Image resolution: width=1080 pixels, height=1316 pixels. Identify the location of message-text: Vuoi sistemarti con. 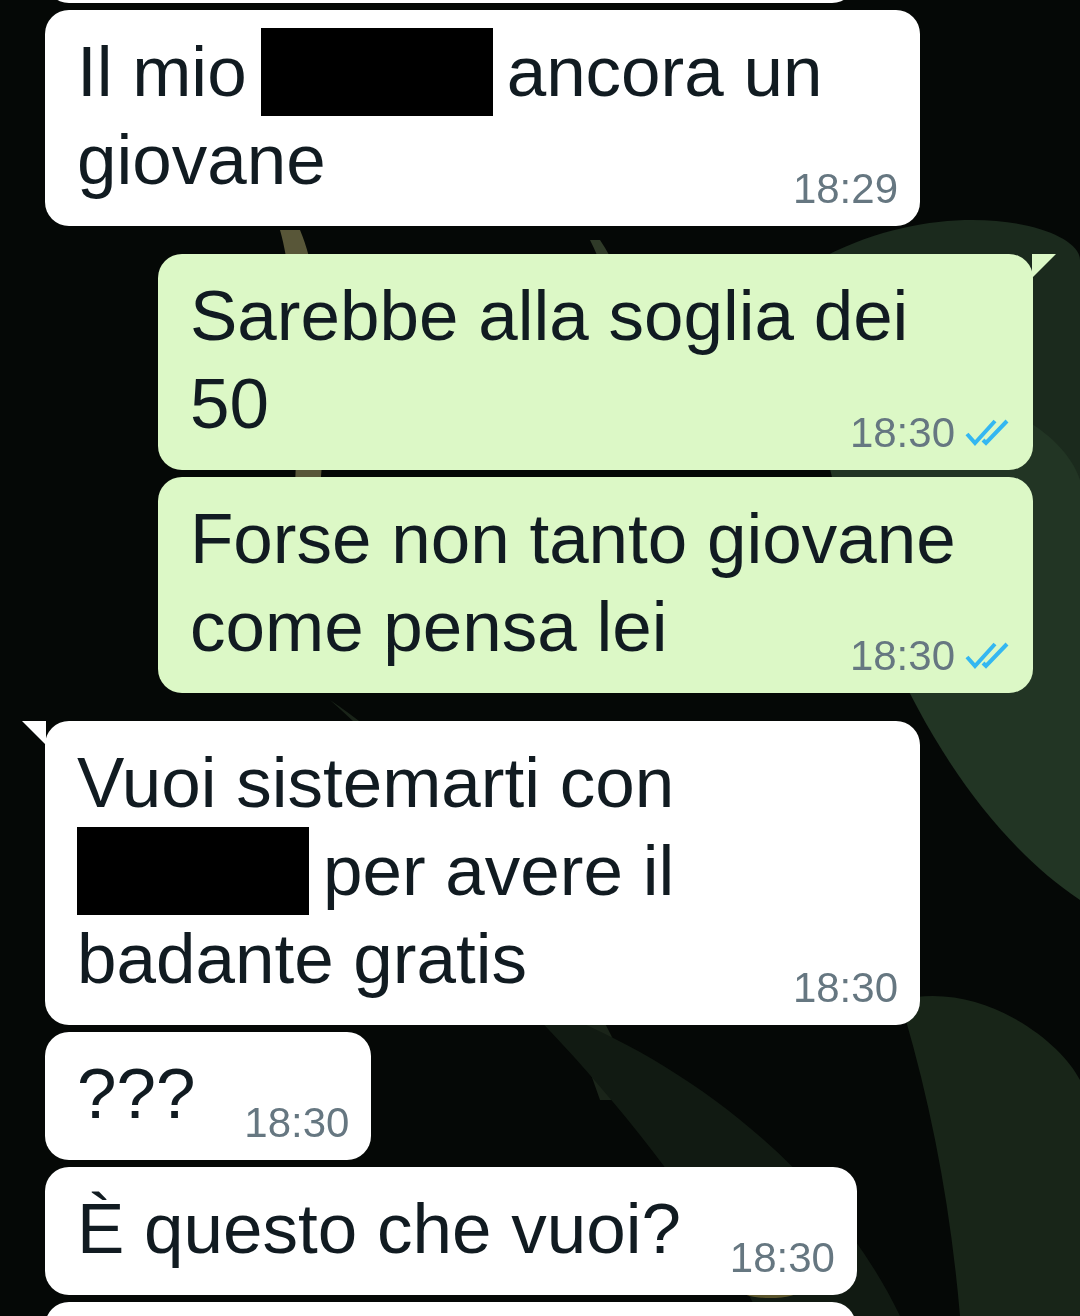
(376, 783).